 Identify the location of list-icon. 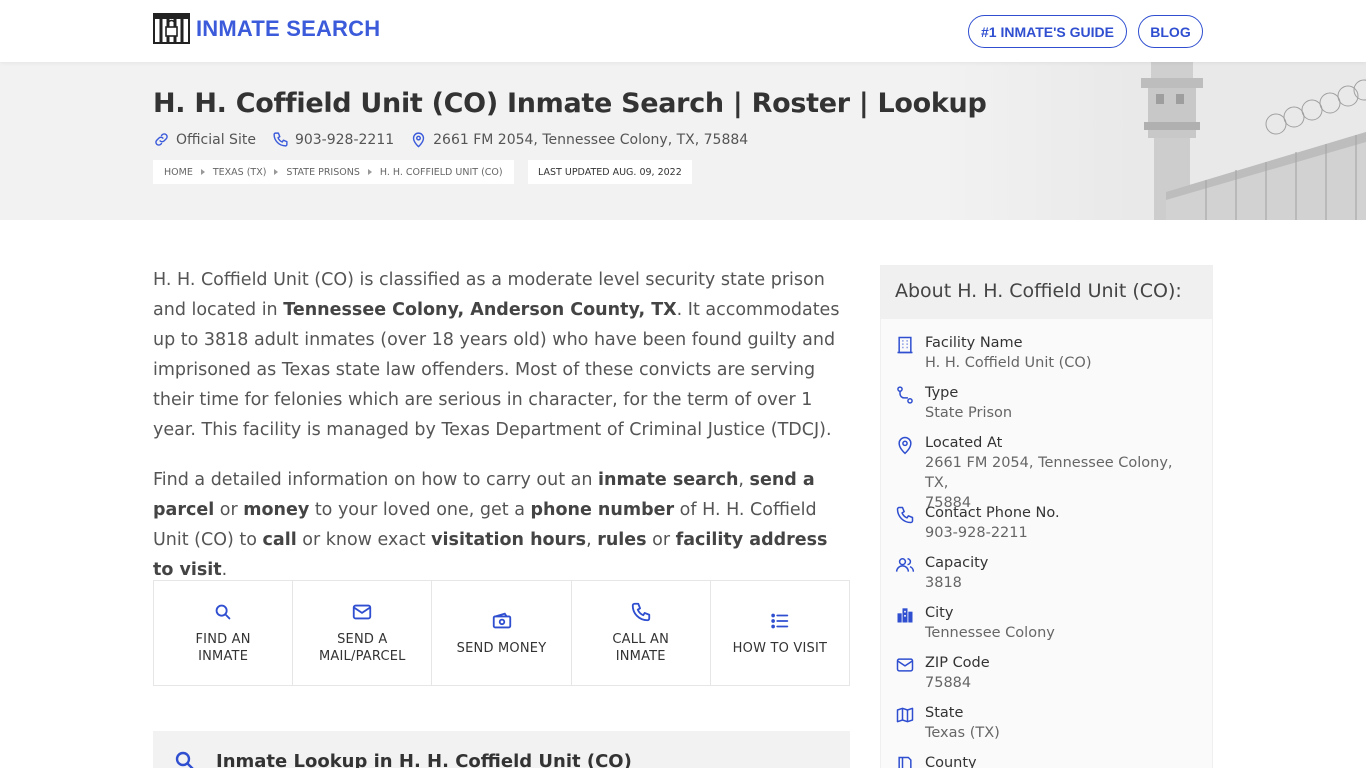
(780, 620).